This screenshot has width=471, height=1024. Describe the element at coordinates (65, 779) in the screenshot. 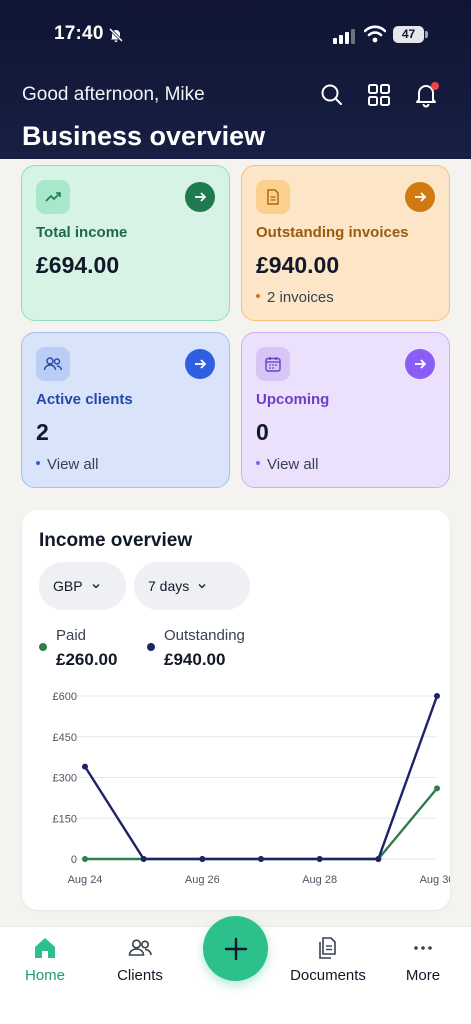

I see `y-tick-label: £300` at that location.